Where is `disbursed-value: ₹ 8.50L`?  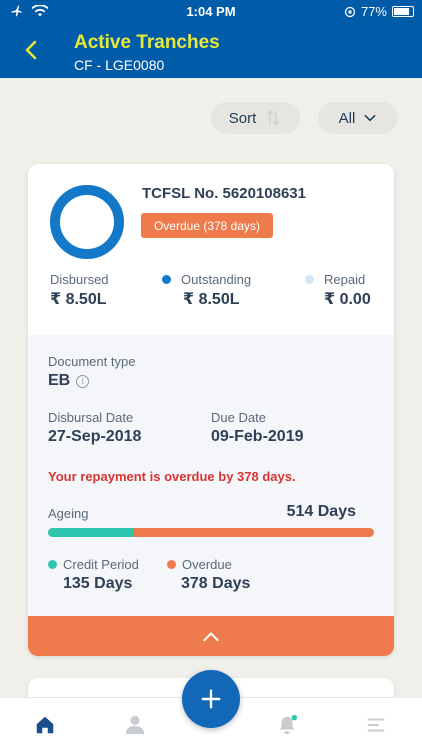 disbursed-value: ₹ 8.50L is located at coordinates (78, 299).